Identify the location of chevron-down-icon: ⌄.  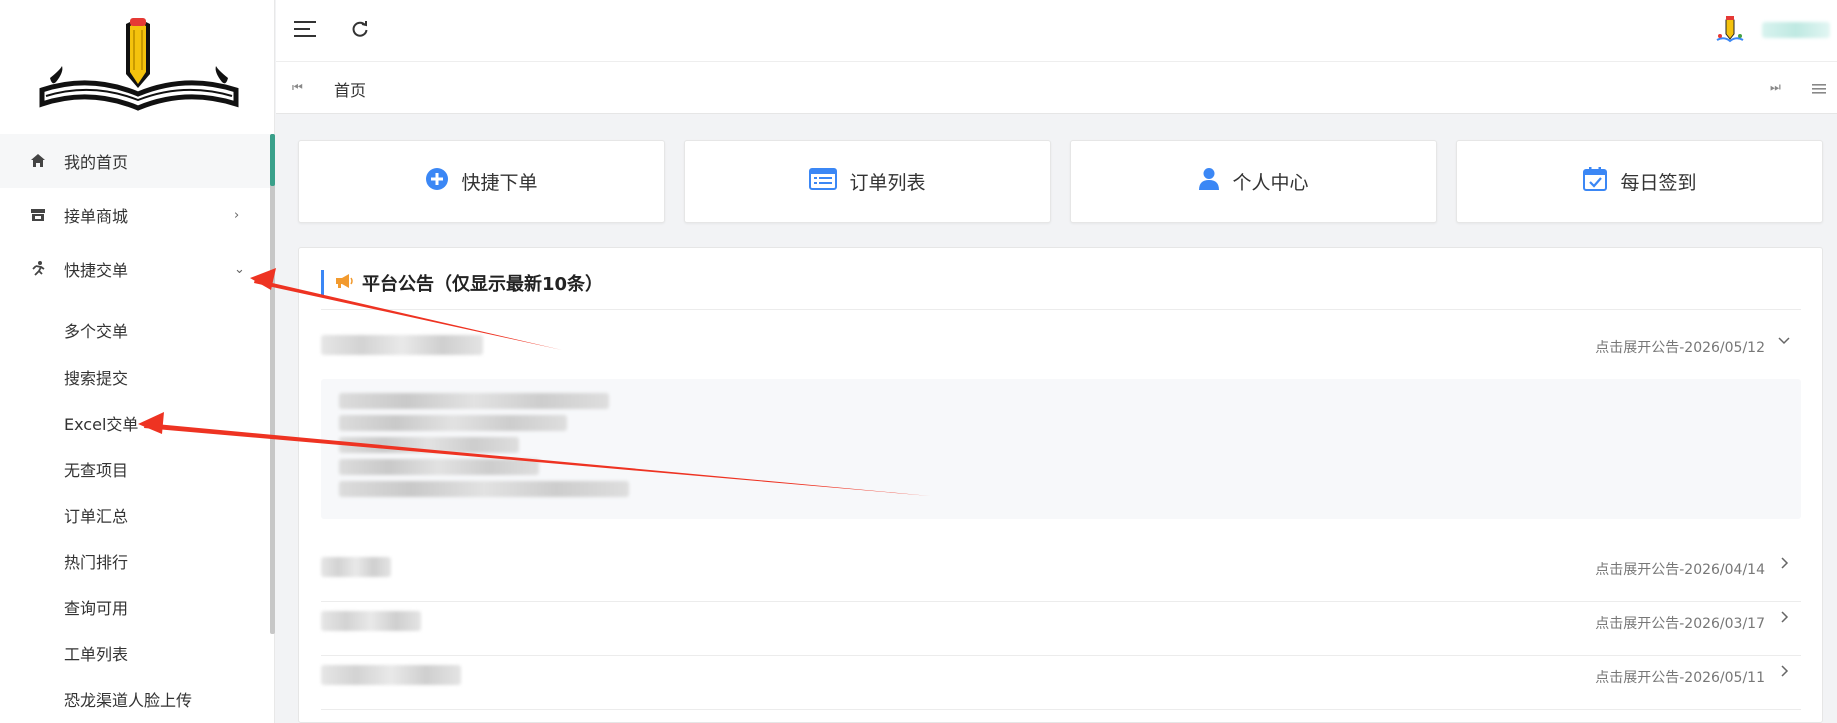
(239, 269).